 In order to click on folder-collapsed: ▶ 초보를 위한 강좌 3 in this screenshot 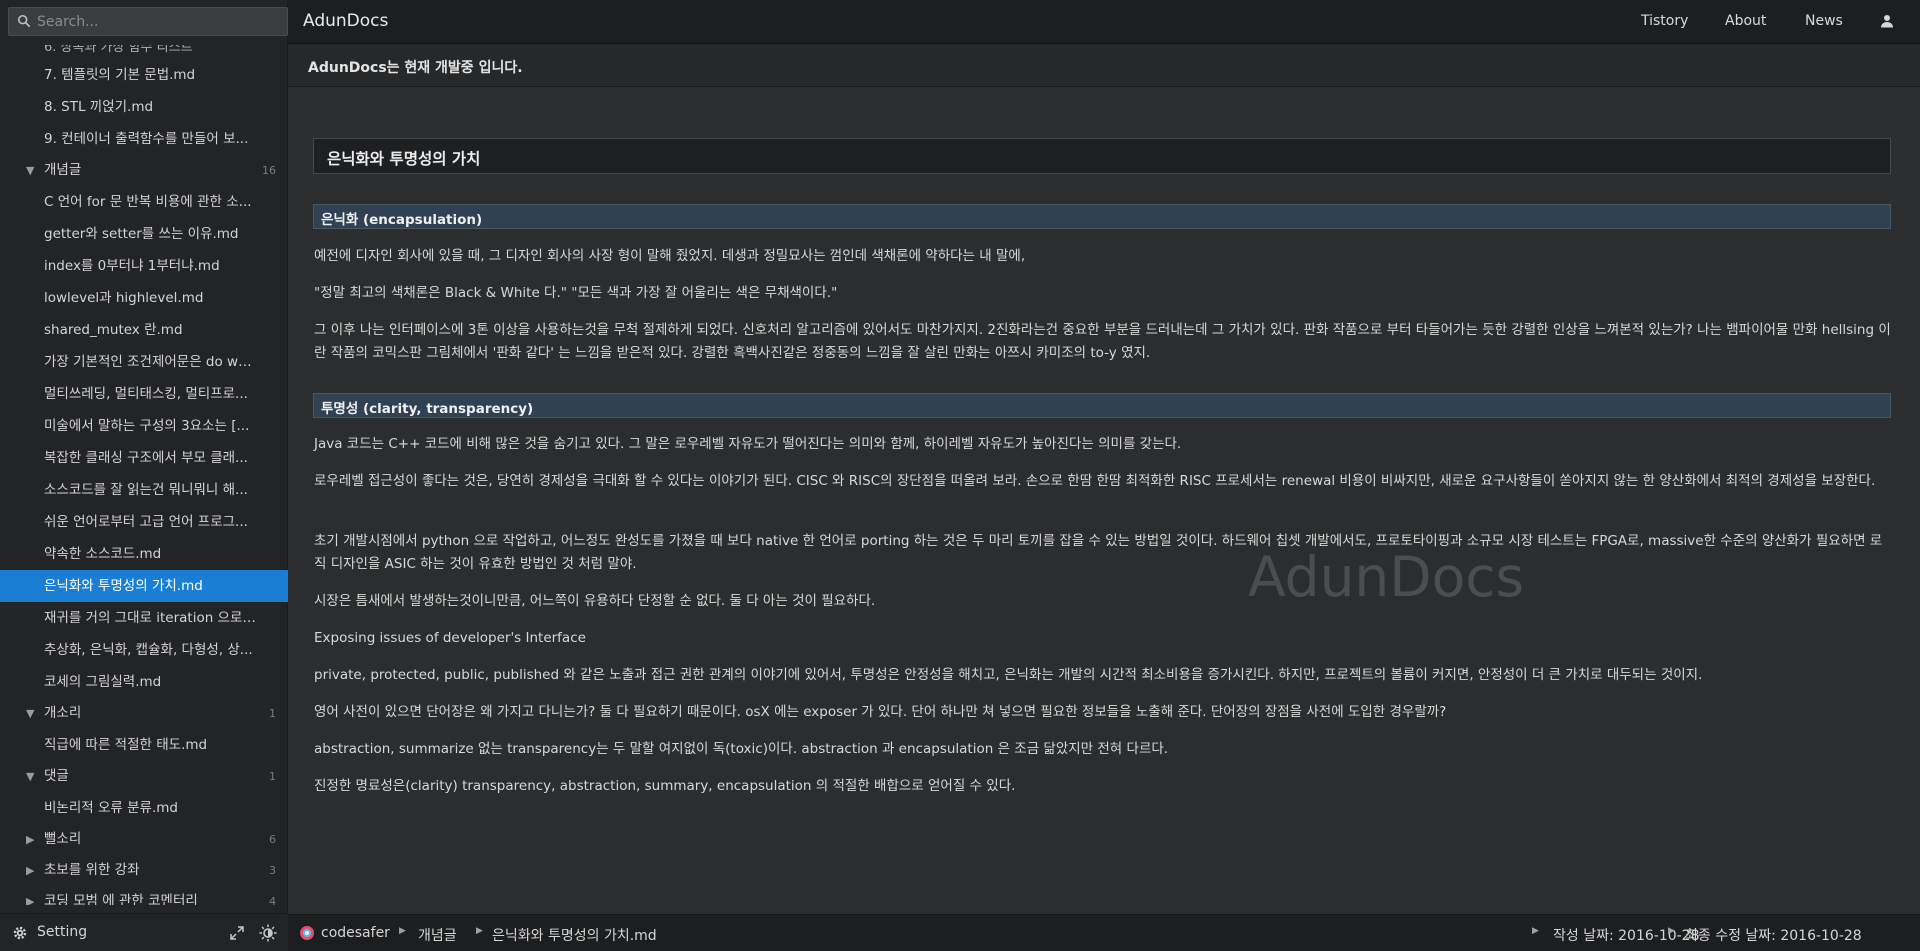, I will do `click(144, 870)`.